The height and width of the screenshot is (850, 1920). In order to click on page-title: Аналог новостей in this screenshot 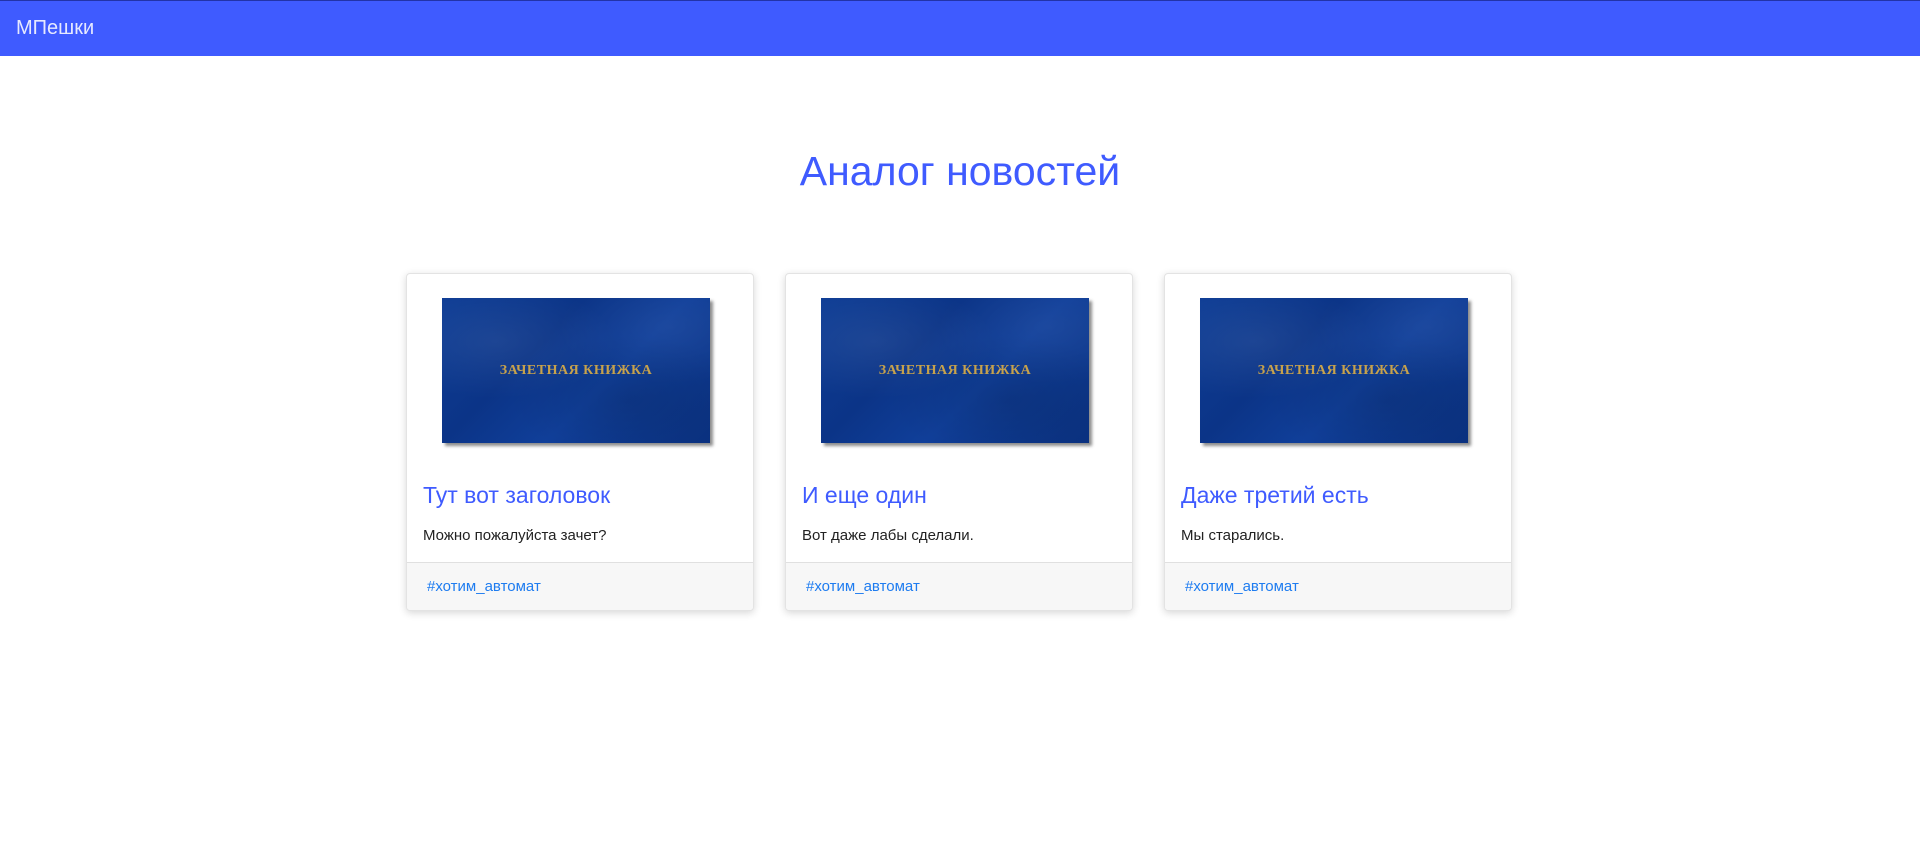, I will do `click(960, 171)`.